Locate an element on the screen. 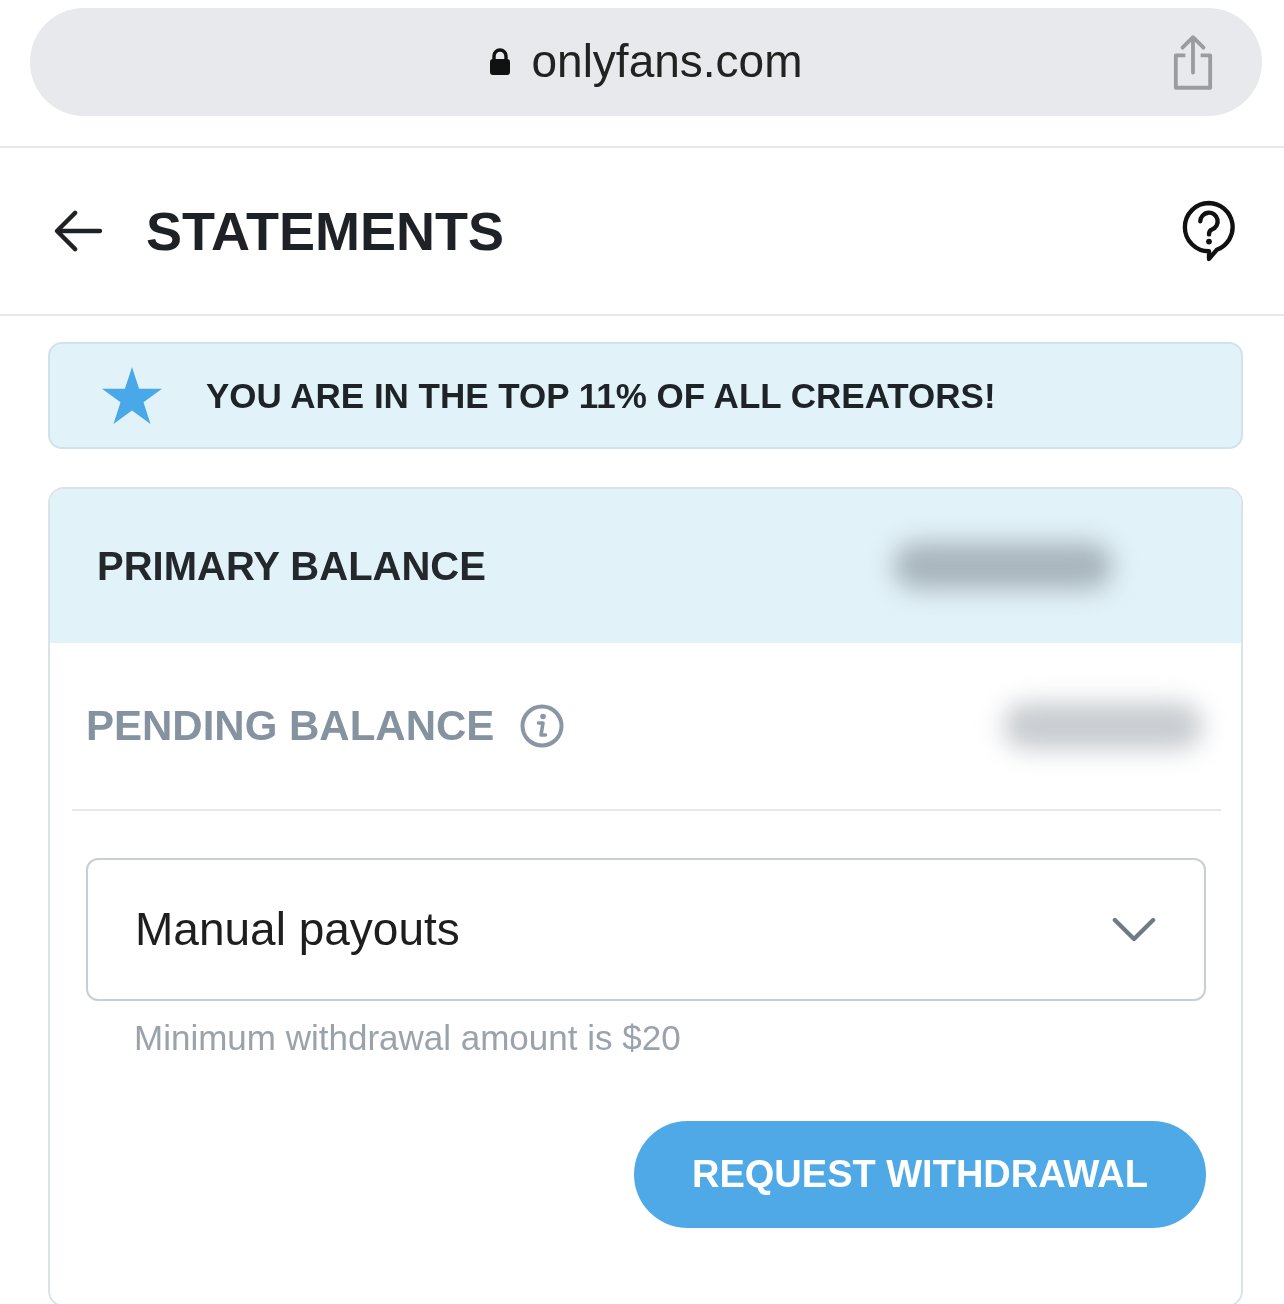 This screenshot has width=1284, height=1304. page-title: STATEMENTS is located at coordinates (325, 231).